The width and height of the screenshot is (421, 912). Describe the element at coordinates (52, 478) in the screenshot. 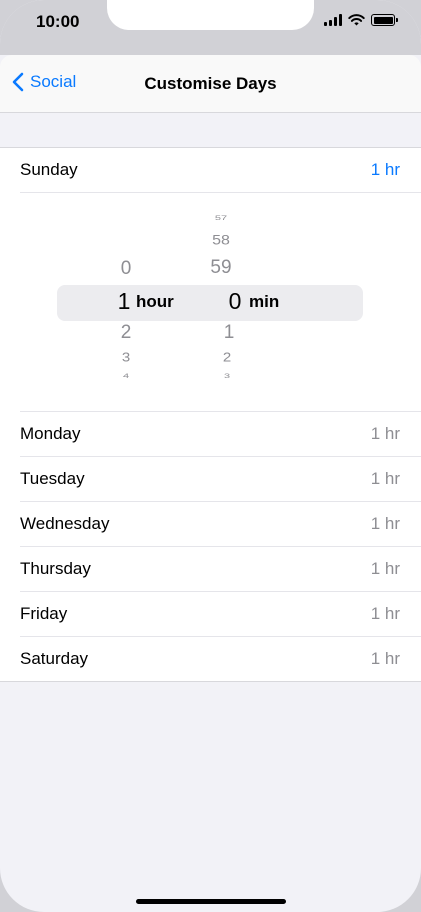

I see `day-label: Tuesday` at that location.